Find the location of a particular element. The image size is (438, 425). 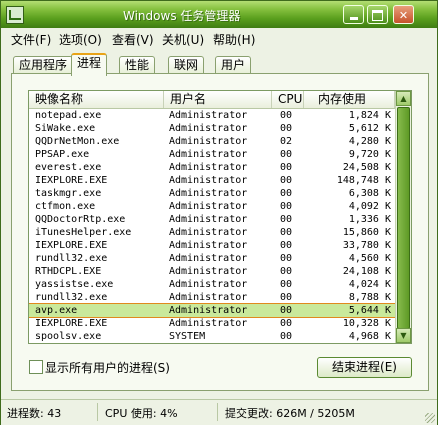

table-row: notepad.exe Administrator 00 1,824 K is located at coordinates (212, 115).